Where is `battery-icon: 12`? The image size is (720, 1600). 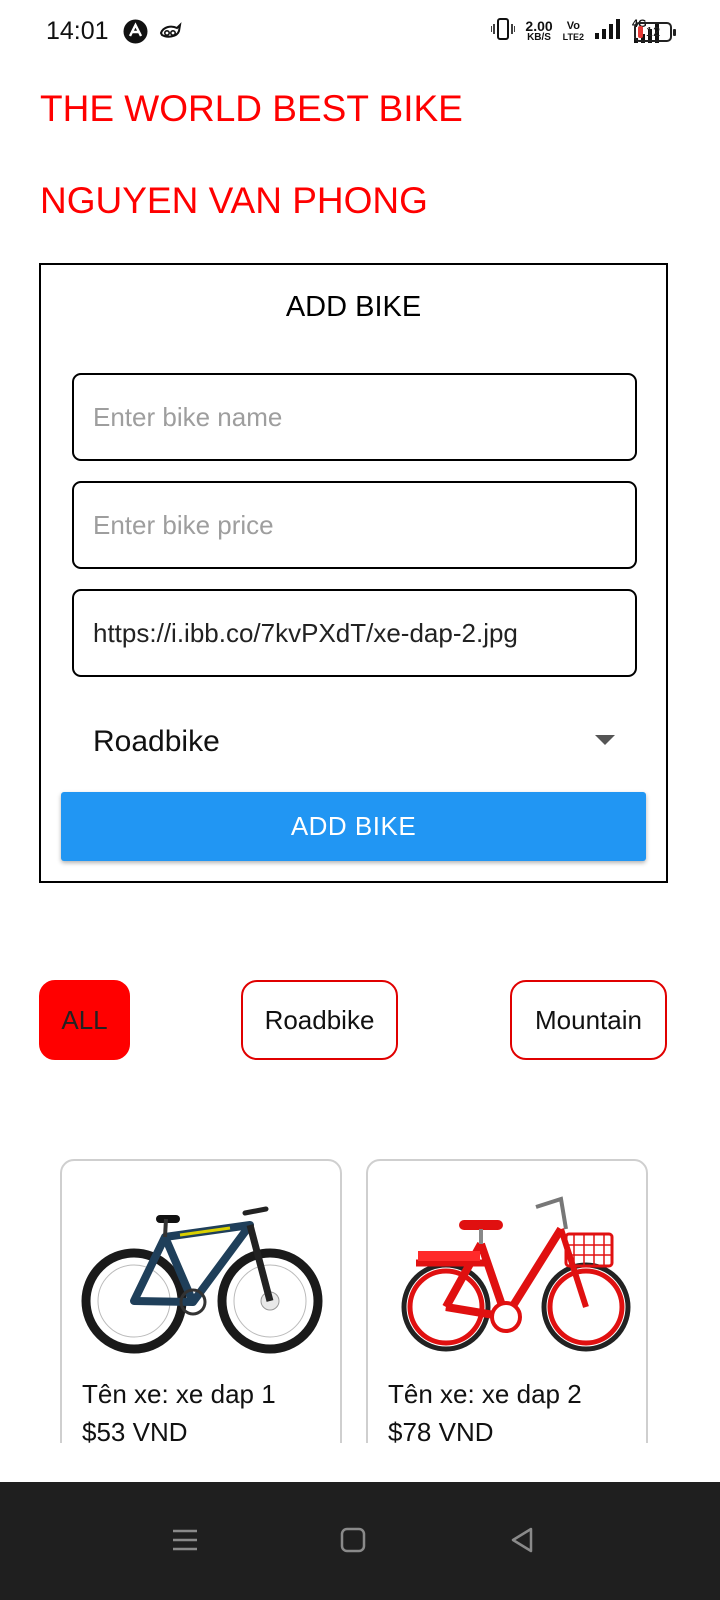 battery-icon: 12 is located at coordinates (655, 32).